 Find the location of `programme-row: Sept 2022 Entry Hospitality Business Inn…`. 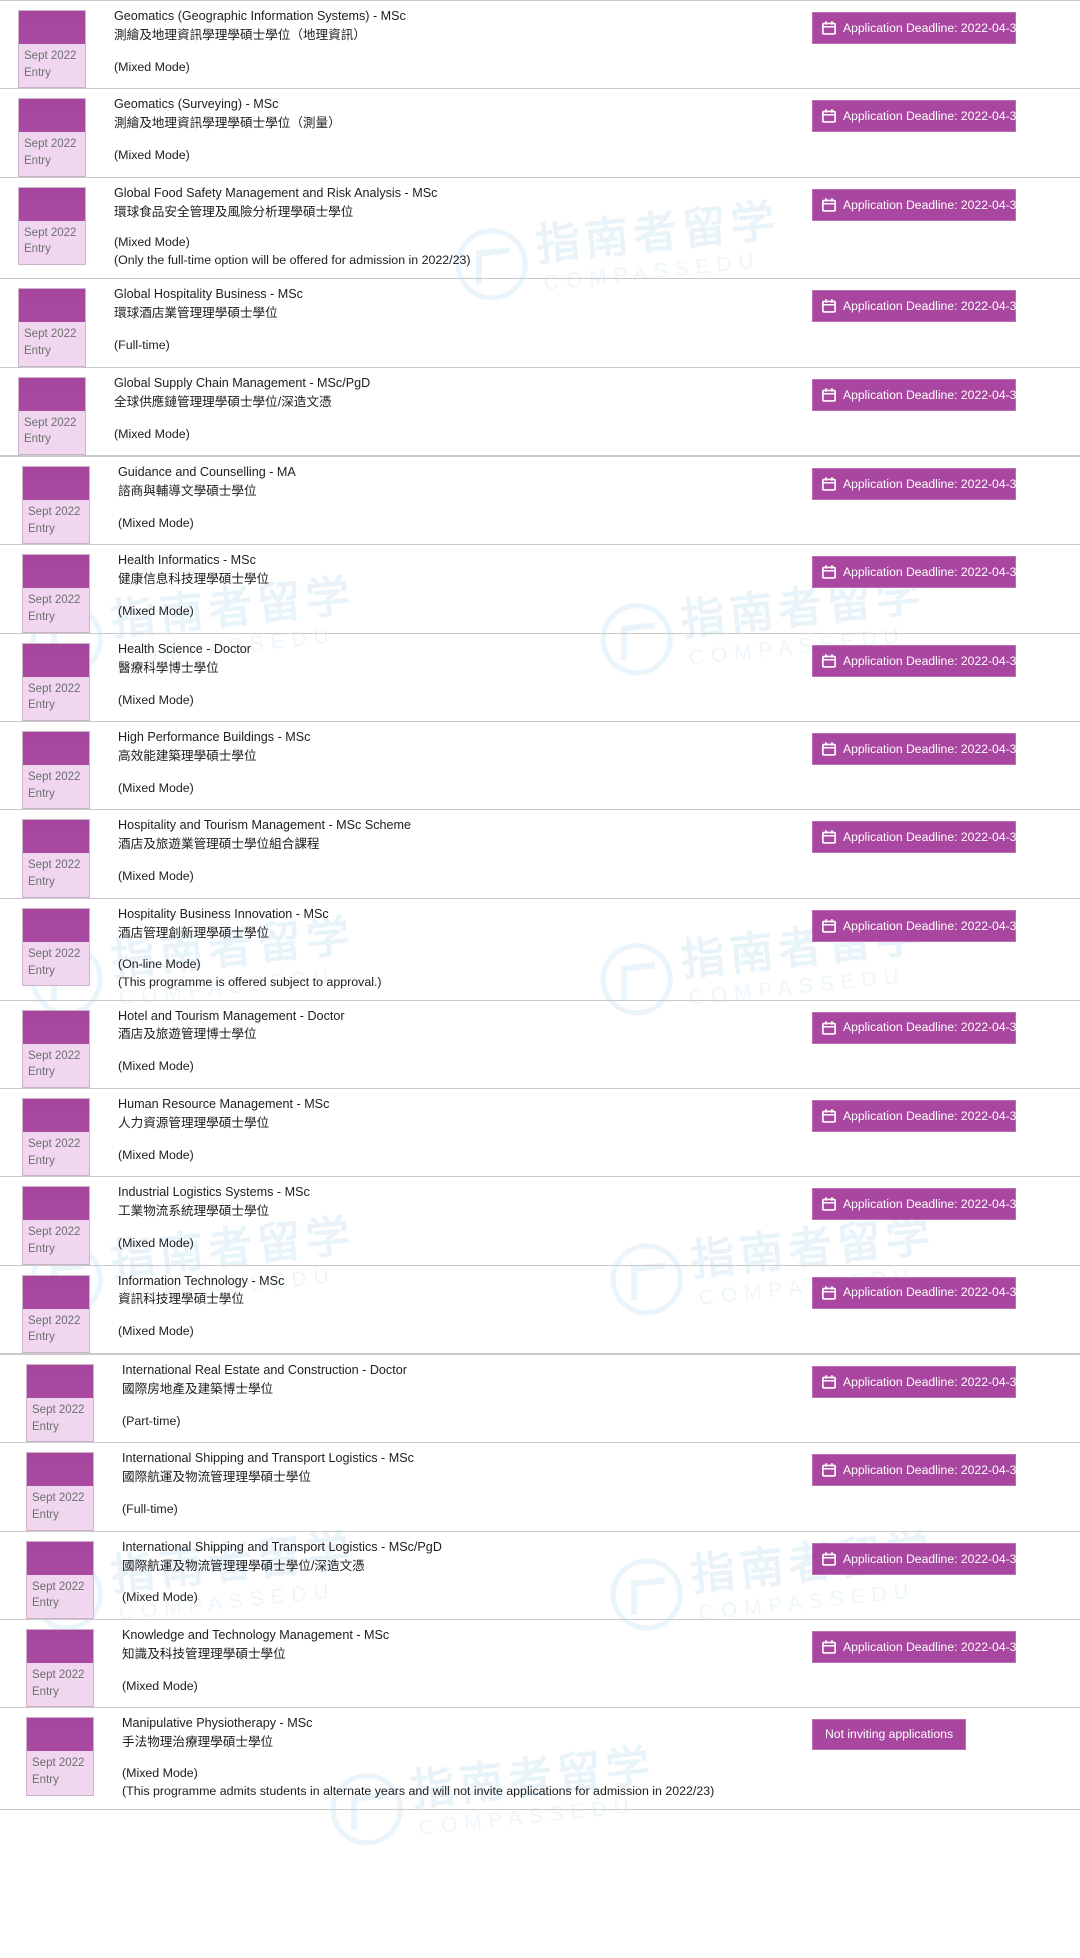

programme-row: Sept 2022 Entry Hospitality Business Inn… is located at coordinates (540, 948).